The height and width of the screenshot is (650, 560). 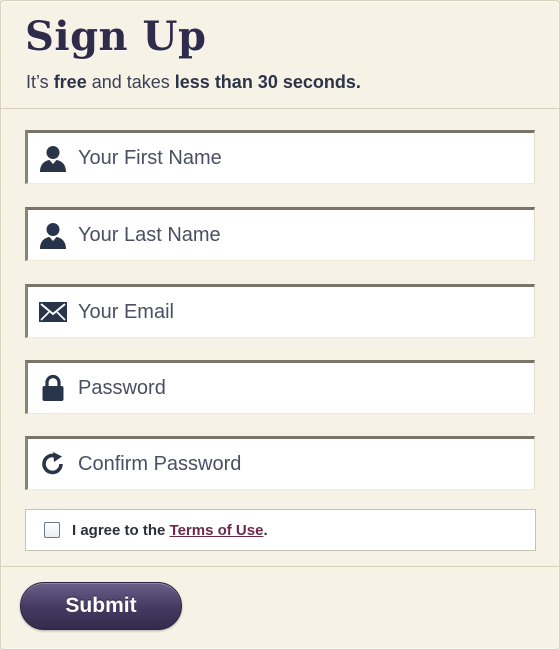 I want to click on terms-row: I agree to the Terms of Use., so click(x=280, y=530).